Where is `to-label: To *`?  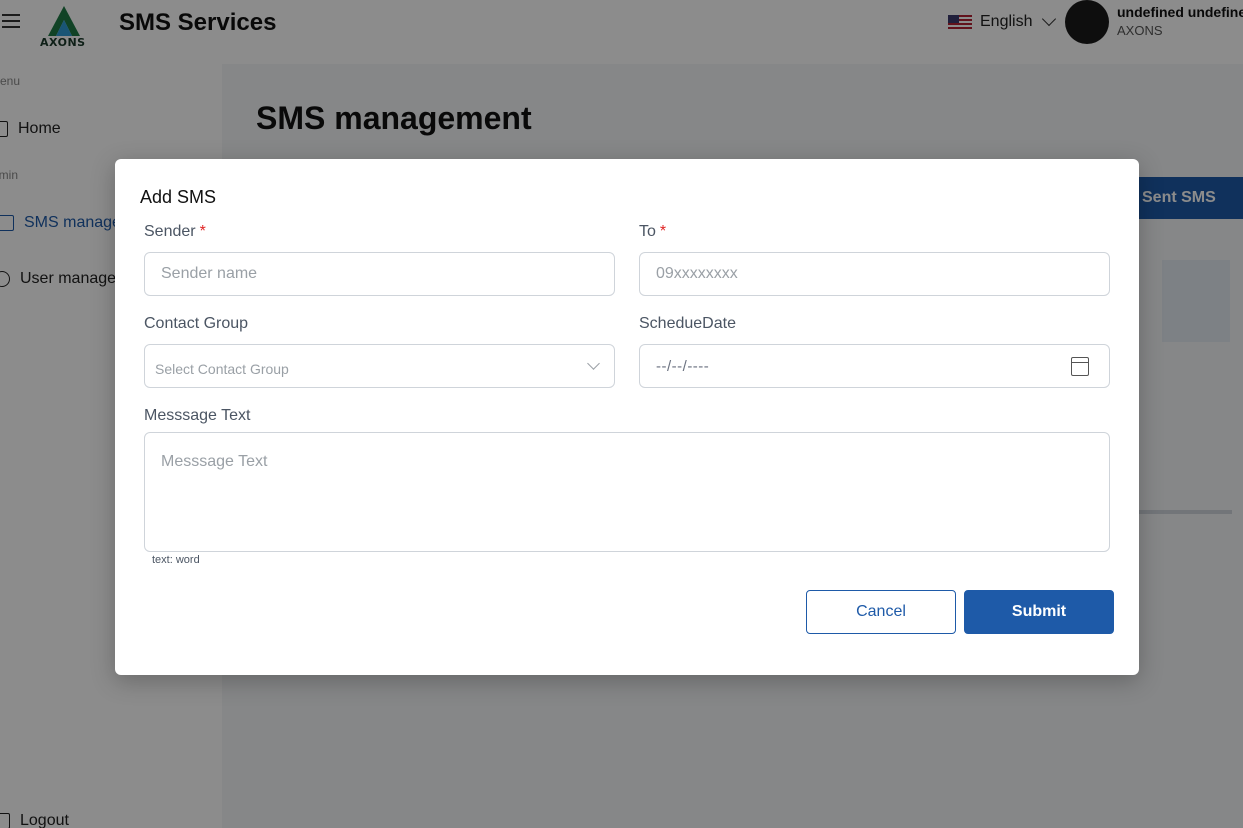 to-label: To * is located at coordinates (652, 232).